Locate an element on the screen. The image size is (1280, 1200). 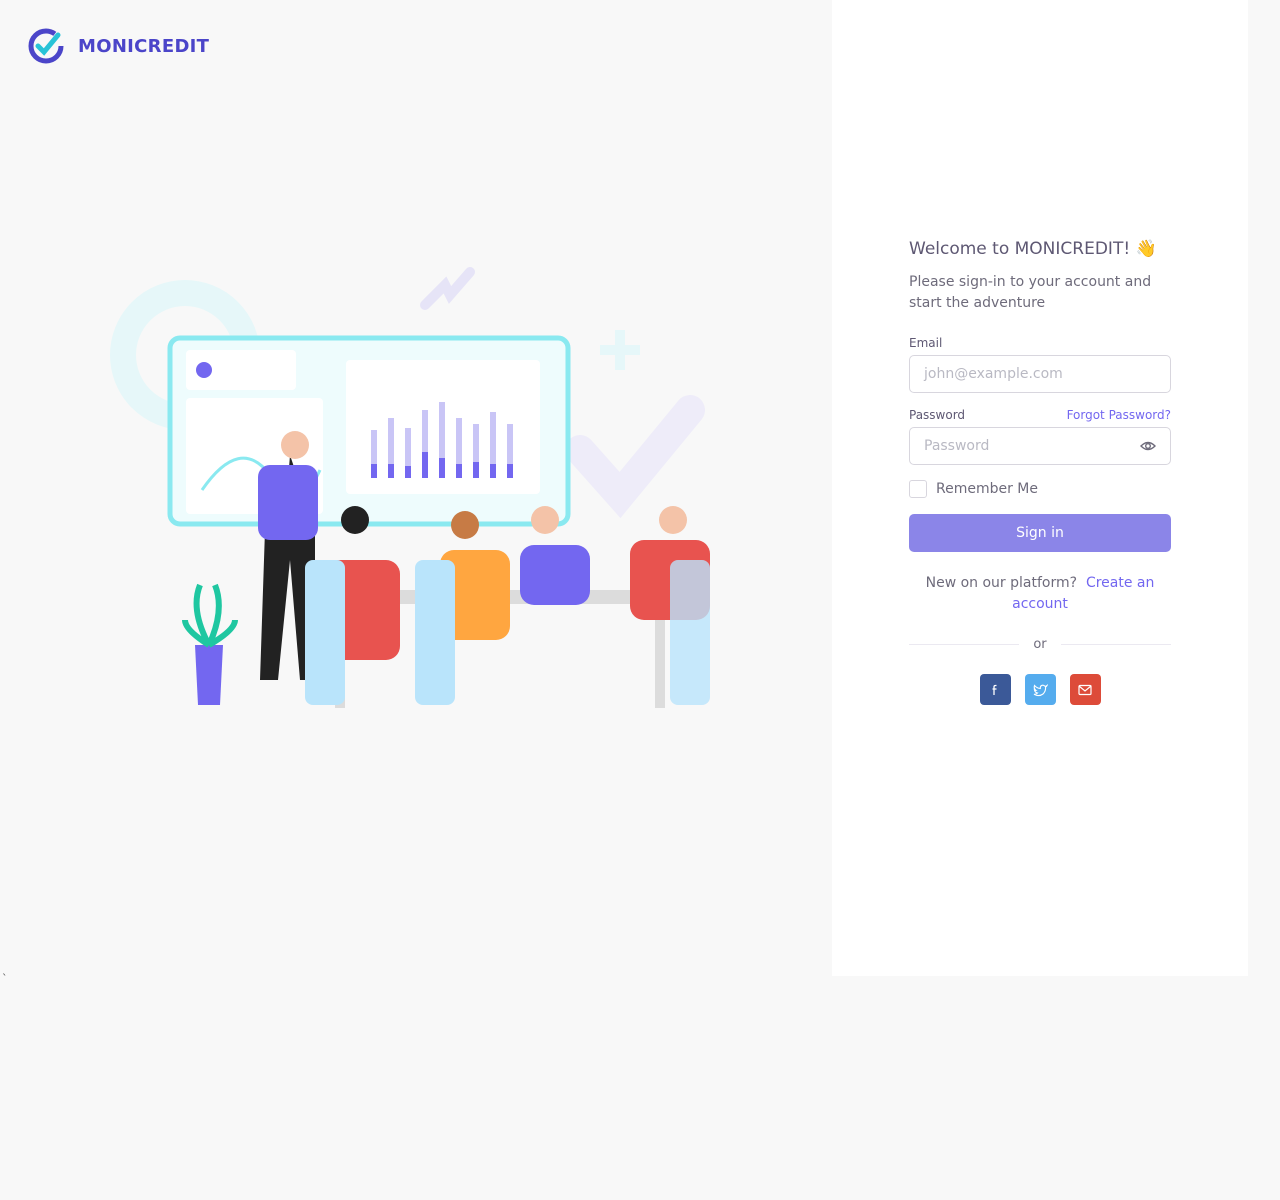
email-button is located at coordinates (1085, 689).